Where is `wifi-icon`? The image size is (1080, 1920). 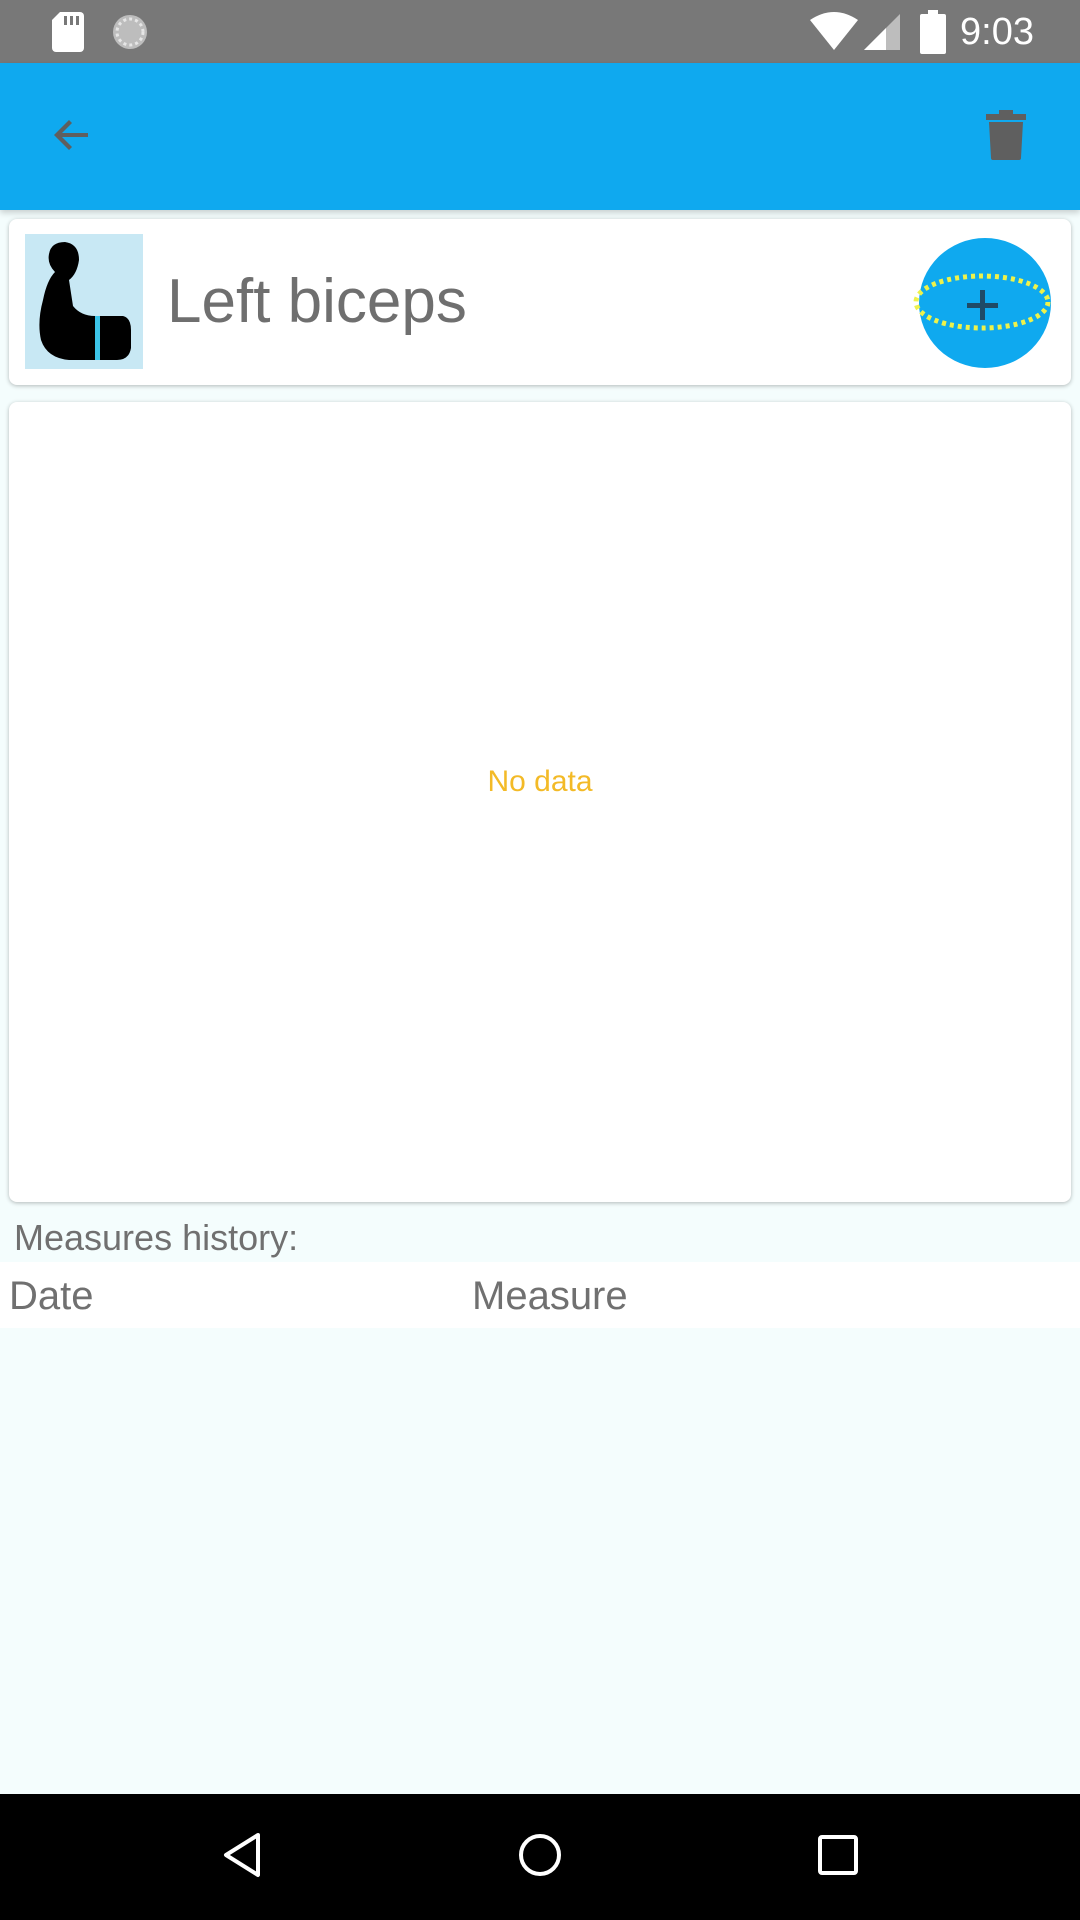
wifi-icon is located at coordinates (834, 34).